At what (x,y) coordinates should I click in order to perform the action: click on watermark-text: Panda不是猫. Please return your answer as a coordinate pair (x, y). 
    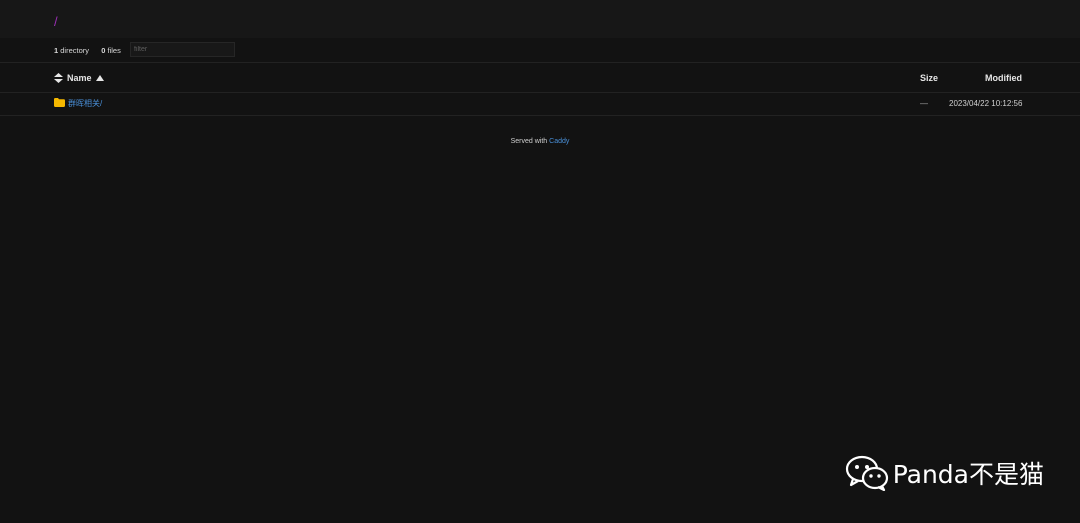
    Looking at the image, I should click on (968, 474).